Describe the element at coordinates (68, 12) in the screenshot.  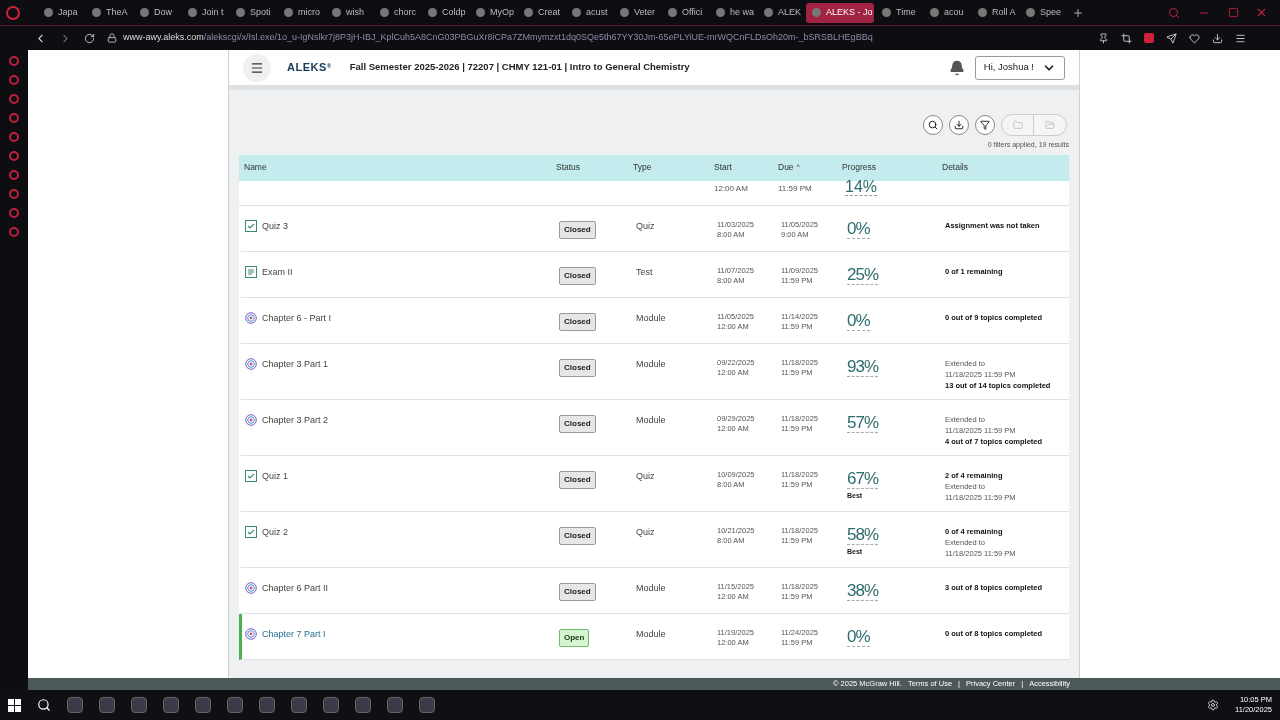
I see `tab-title: Japa` at that location.